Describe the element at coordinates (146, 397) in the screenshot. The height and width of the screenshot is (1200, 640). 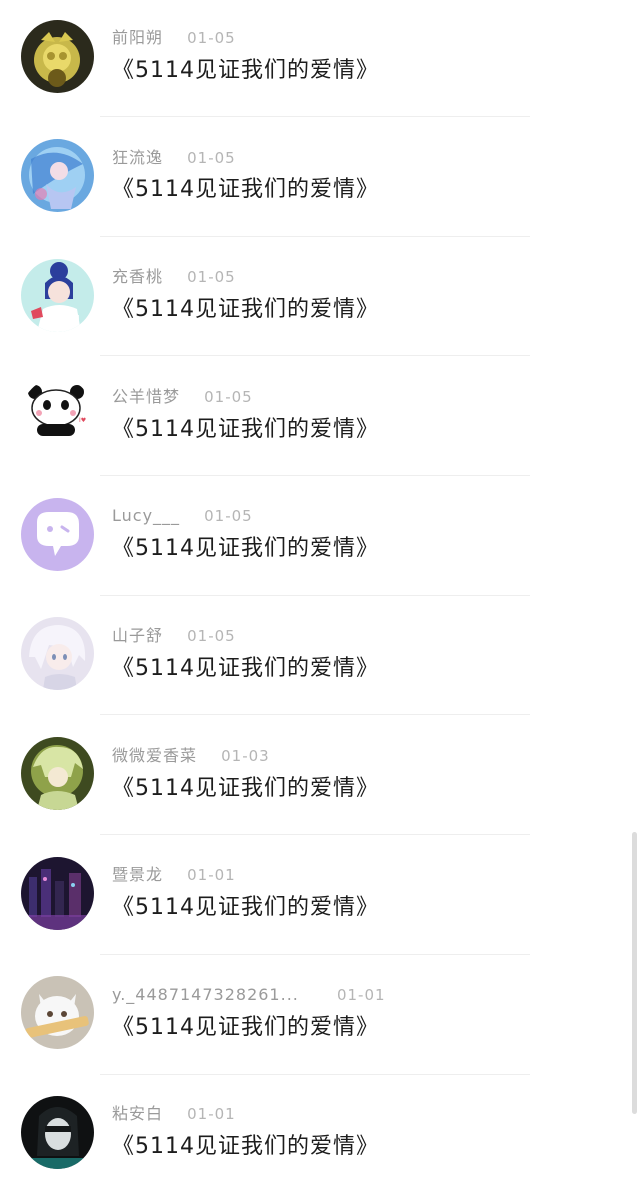
I see `username: 公羊惜梦` at that location.